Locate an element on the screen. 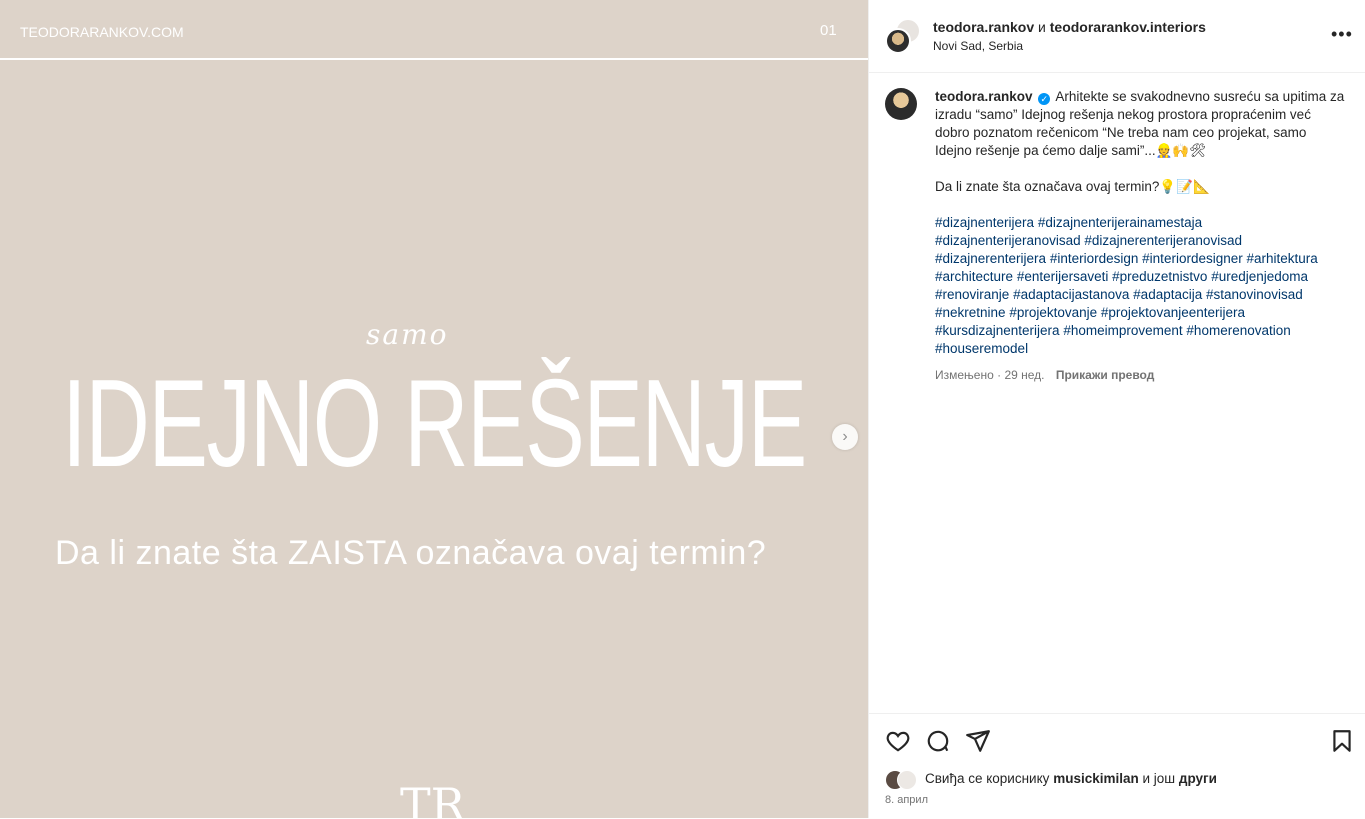 The image size is (1365, 819). bookmark-icon is located at coordinates (1342, 741).